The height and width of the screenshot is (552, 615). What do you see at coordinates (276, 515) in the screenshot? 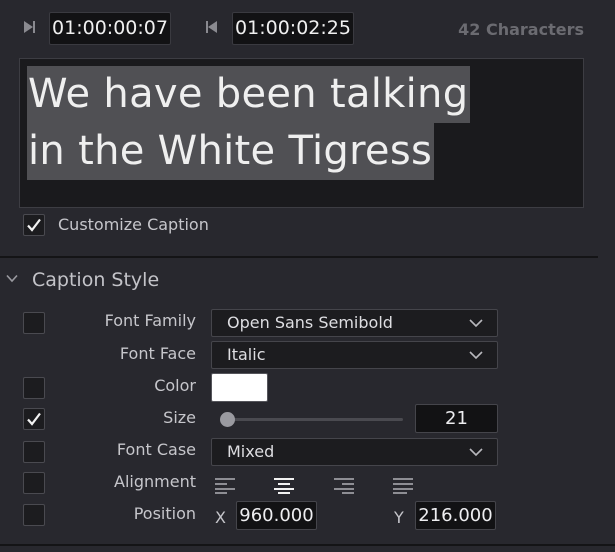
I see `position-x-field: 960.000` at bounding box center [276, 515].